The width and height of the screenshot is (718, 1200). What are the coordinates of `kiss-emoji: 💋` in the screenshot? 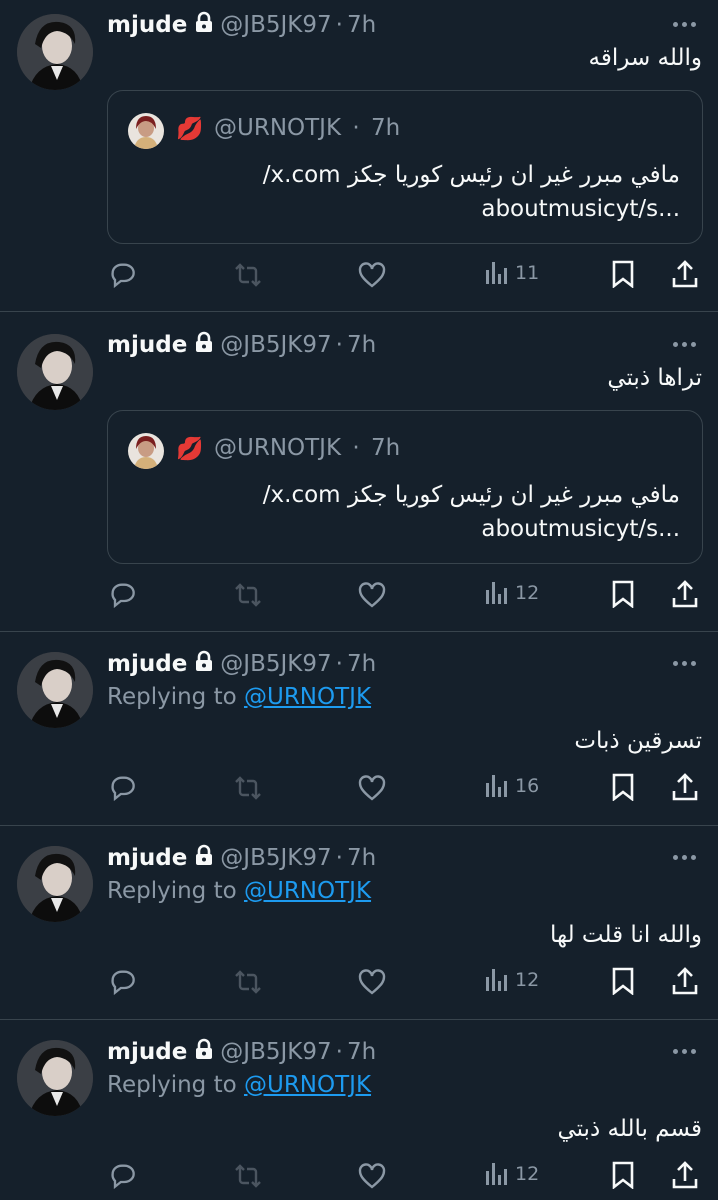 It's located at (190, 449).